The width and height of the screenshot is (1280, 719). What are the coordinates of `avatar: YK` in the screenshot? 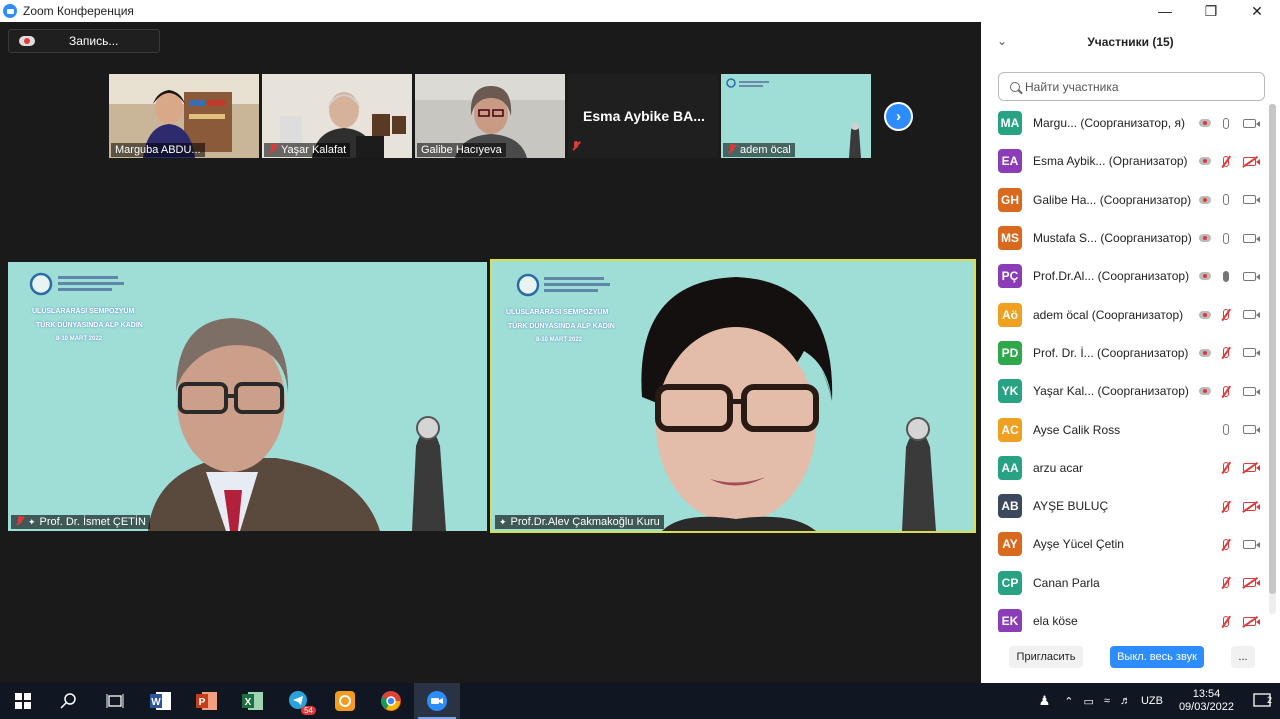 It's located at (1010, 391).